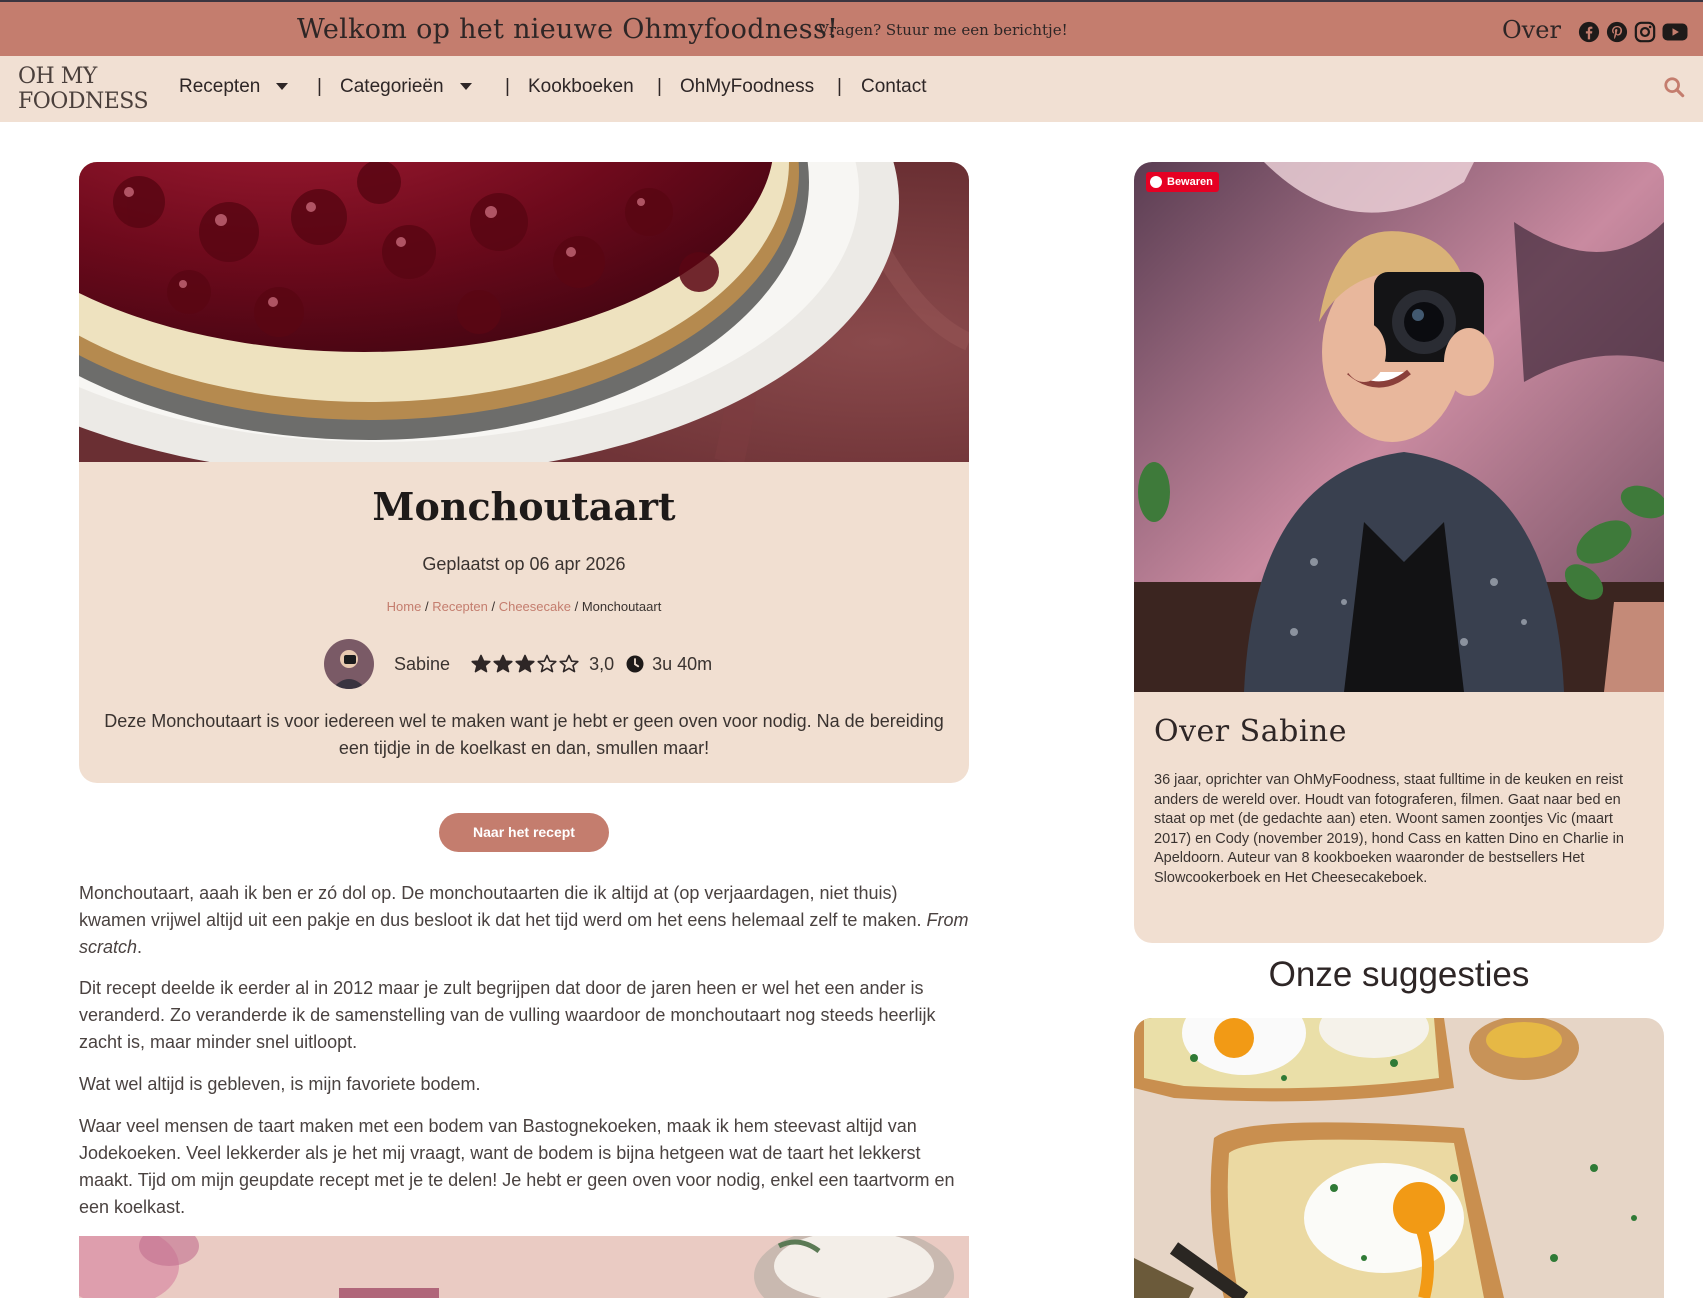  I want to click on facebook-icon, so click(1589, 32).